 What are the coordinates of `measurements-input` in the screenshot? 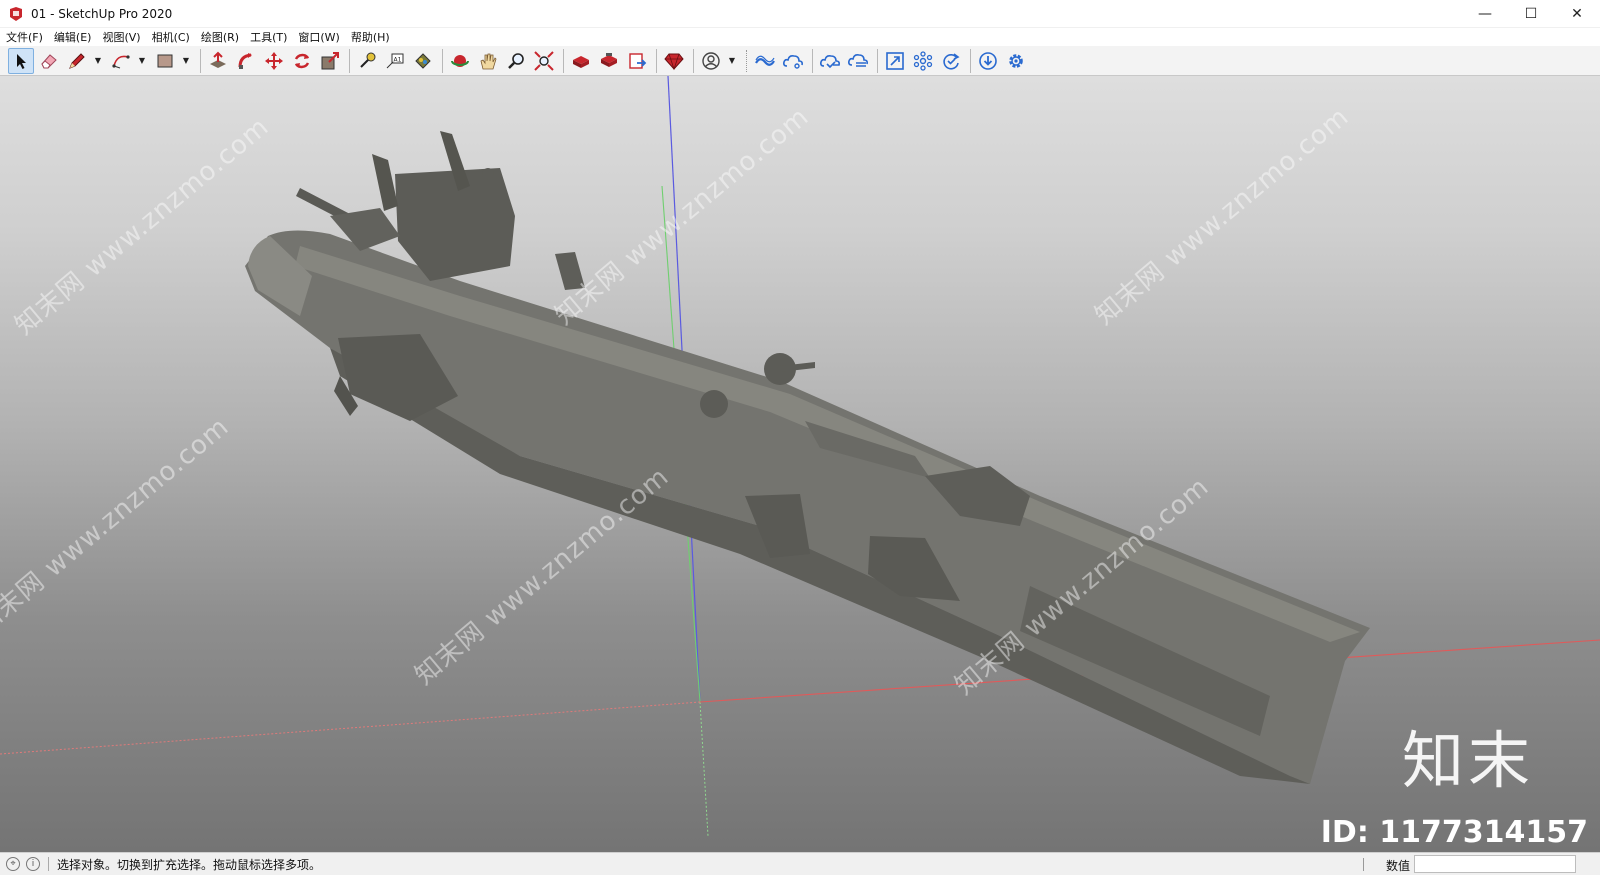 It's located at (1495, 864).